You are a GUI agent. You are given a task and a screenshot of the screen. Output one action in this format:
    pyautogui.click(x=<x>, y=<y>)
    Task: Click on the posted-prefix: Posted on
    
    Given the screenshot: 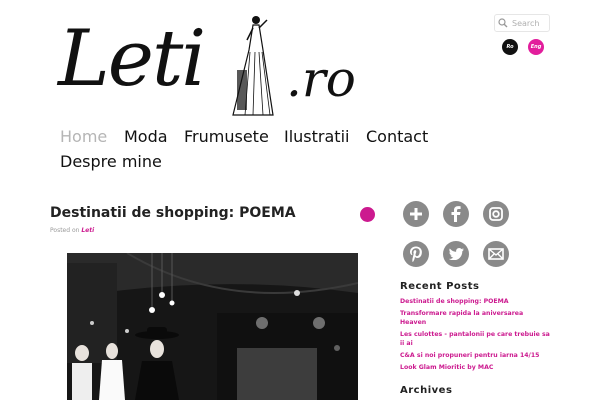 What is the action you would take?
    pyautogui.click(x=65, y=230)
    